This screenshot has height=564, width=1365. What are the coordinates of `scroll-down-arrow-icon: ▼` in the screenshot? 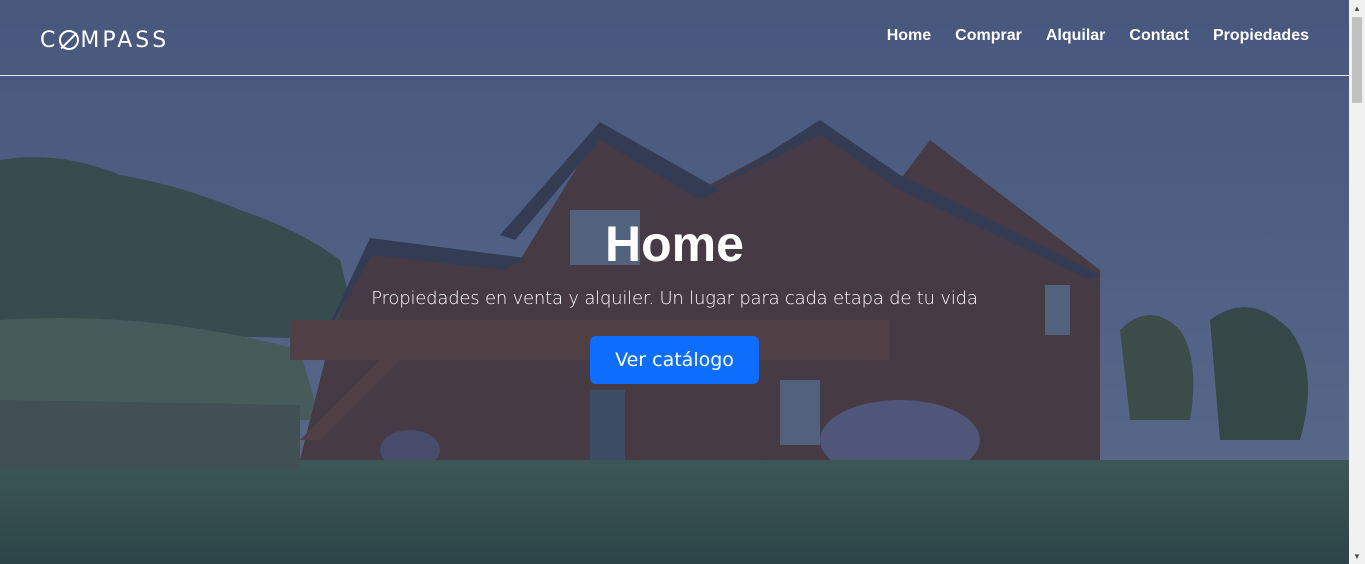 It's located at (1357, 556).